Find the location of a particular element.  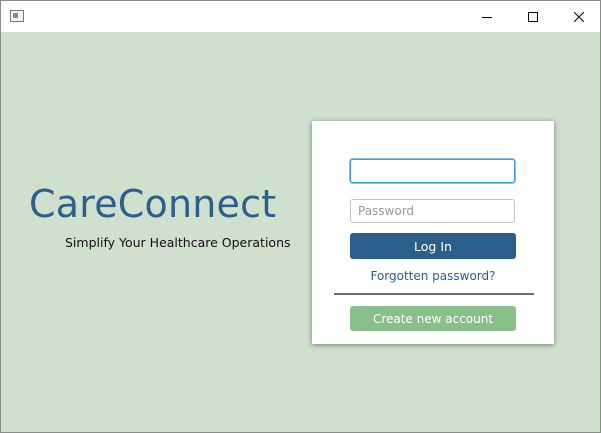

minimize-button is located at coordinates (487, 16).